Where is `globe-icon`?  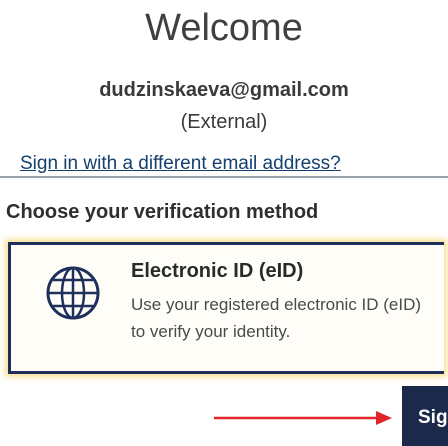 globe-icon is located at coordinates (73, 293).